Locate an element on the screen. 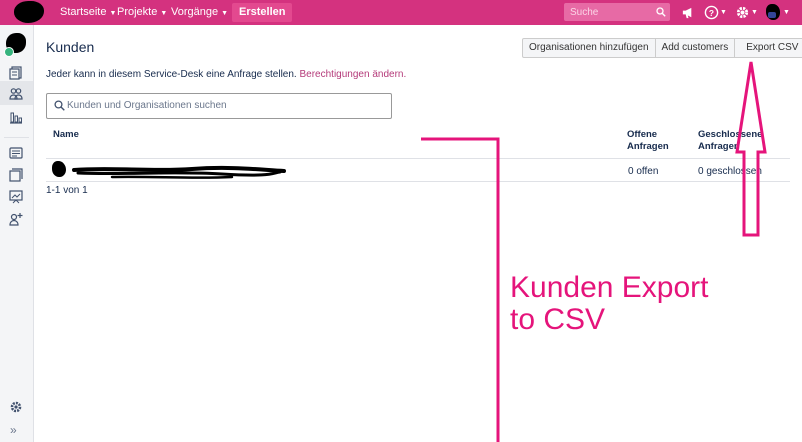 The image size is (802, 442). megaphone-icon is located at coordinates (688, 12).